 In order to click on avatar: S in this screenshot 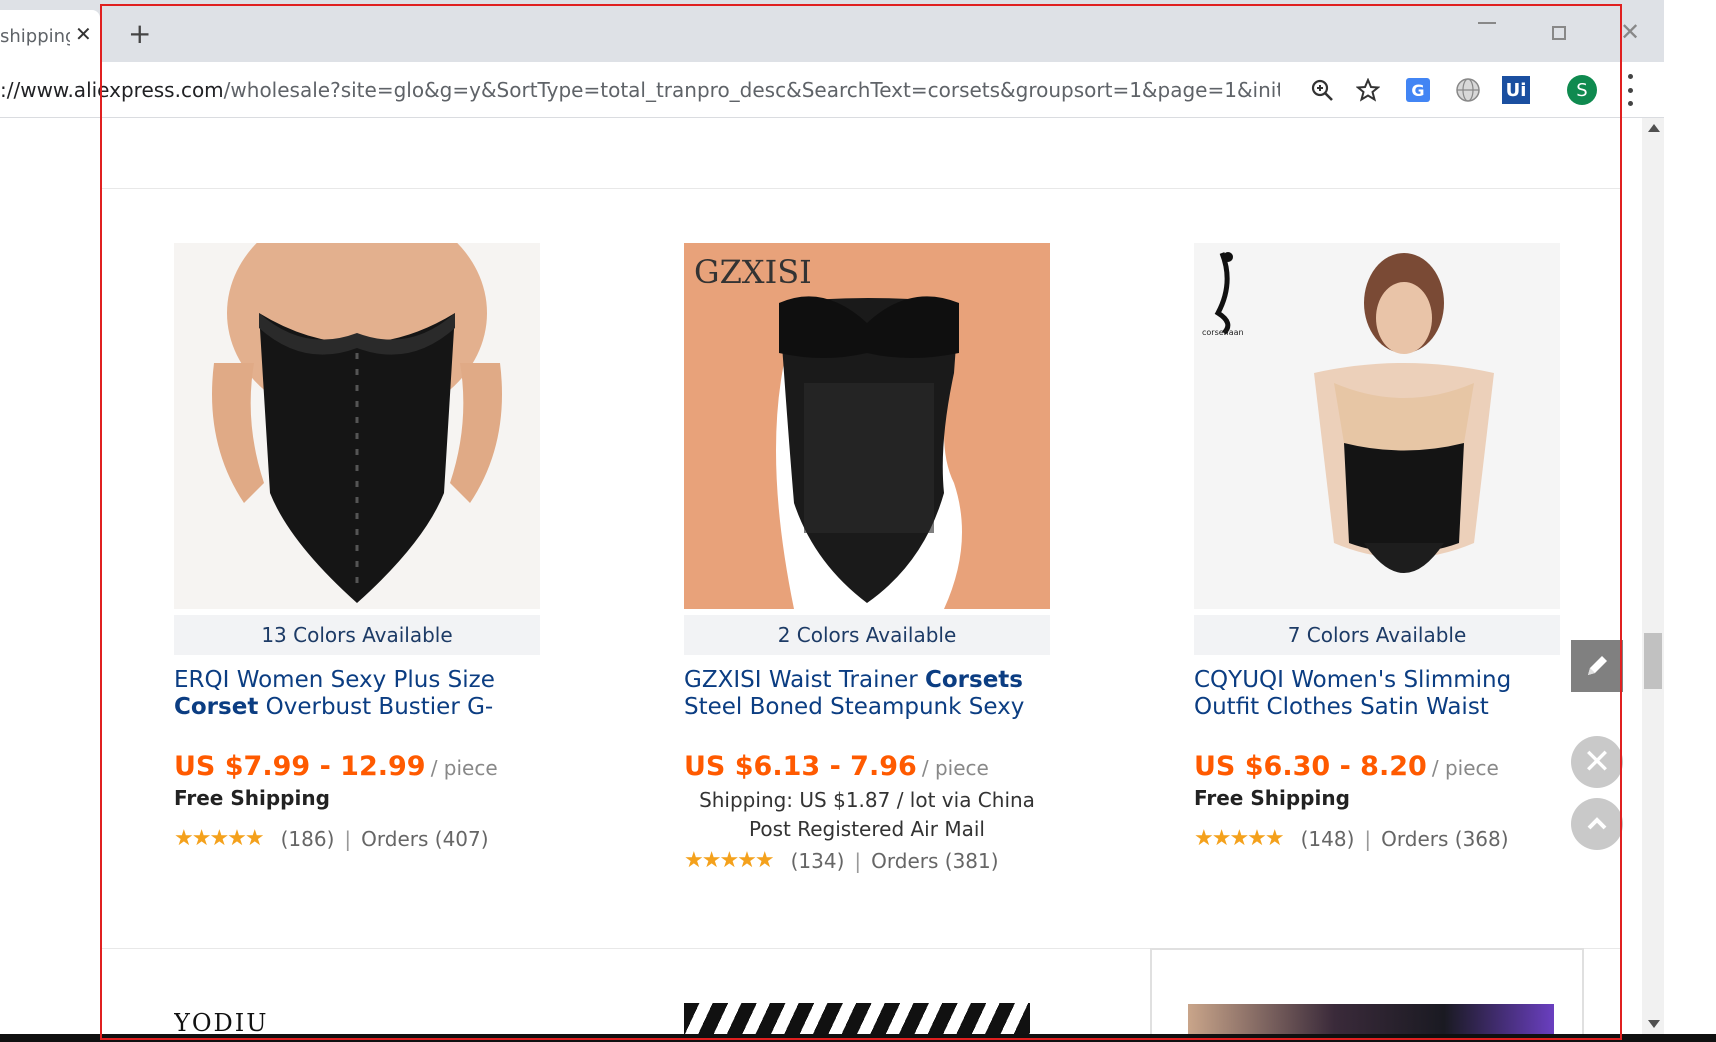, I will do `click(1582, 90)`.